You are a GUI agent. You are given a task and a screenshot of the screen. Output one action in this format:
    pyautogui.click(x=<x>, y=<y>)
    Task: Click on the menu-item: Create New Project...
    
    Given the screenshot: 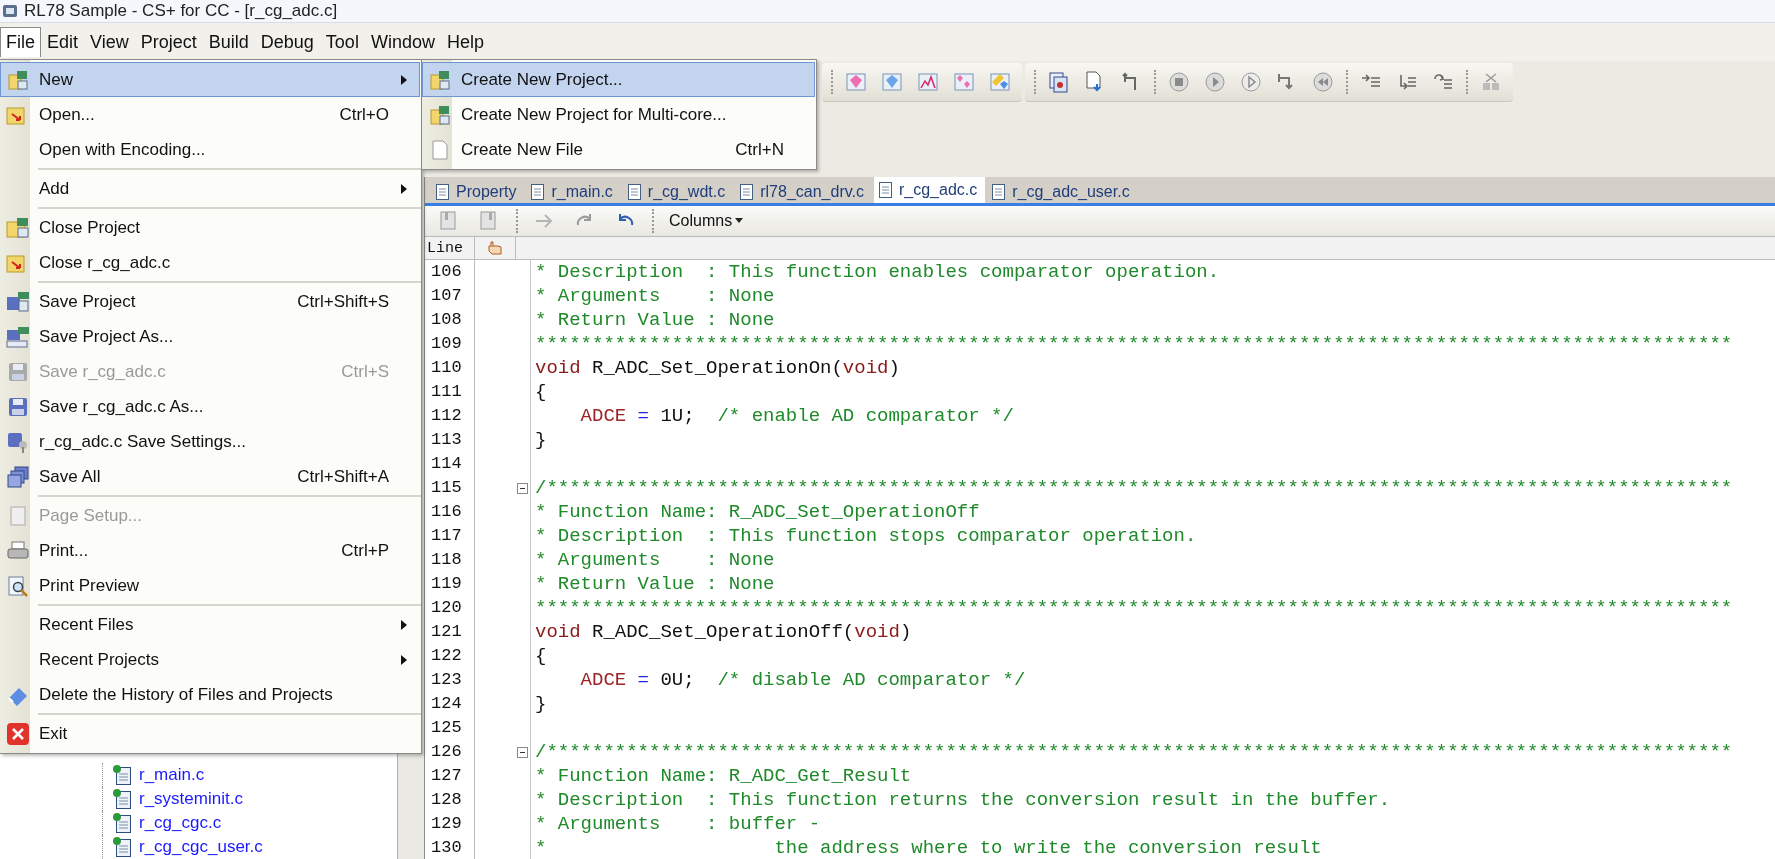 What is the action you would take?
    pyautogui.click(x=618, y=79)
    